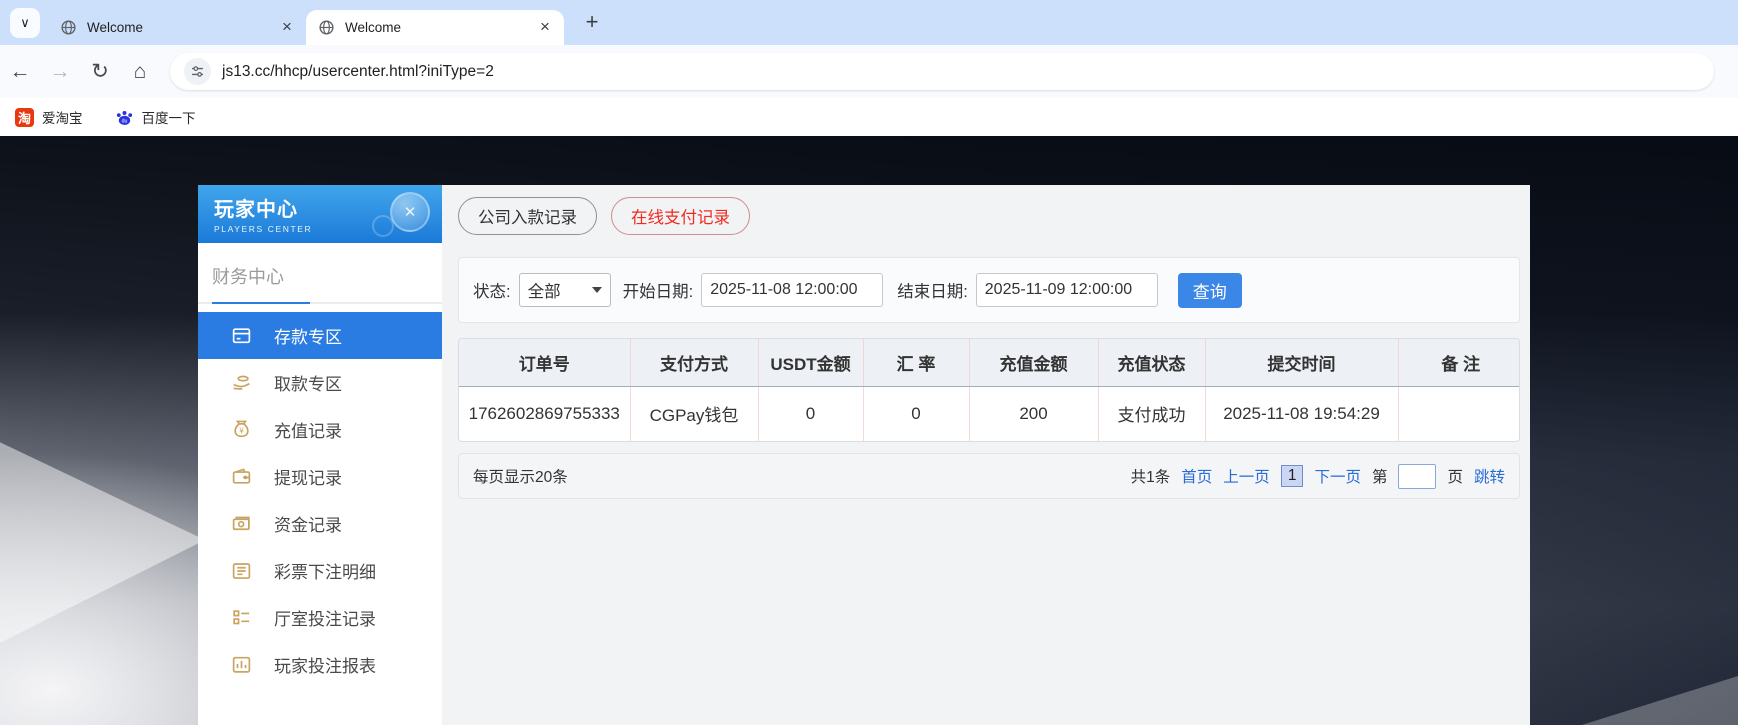 The width and height of the screenshot is (1738, 725). I want to click on reload-icon: ↻, so click(100, 71).